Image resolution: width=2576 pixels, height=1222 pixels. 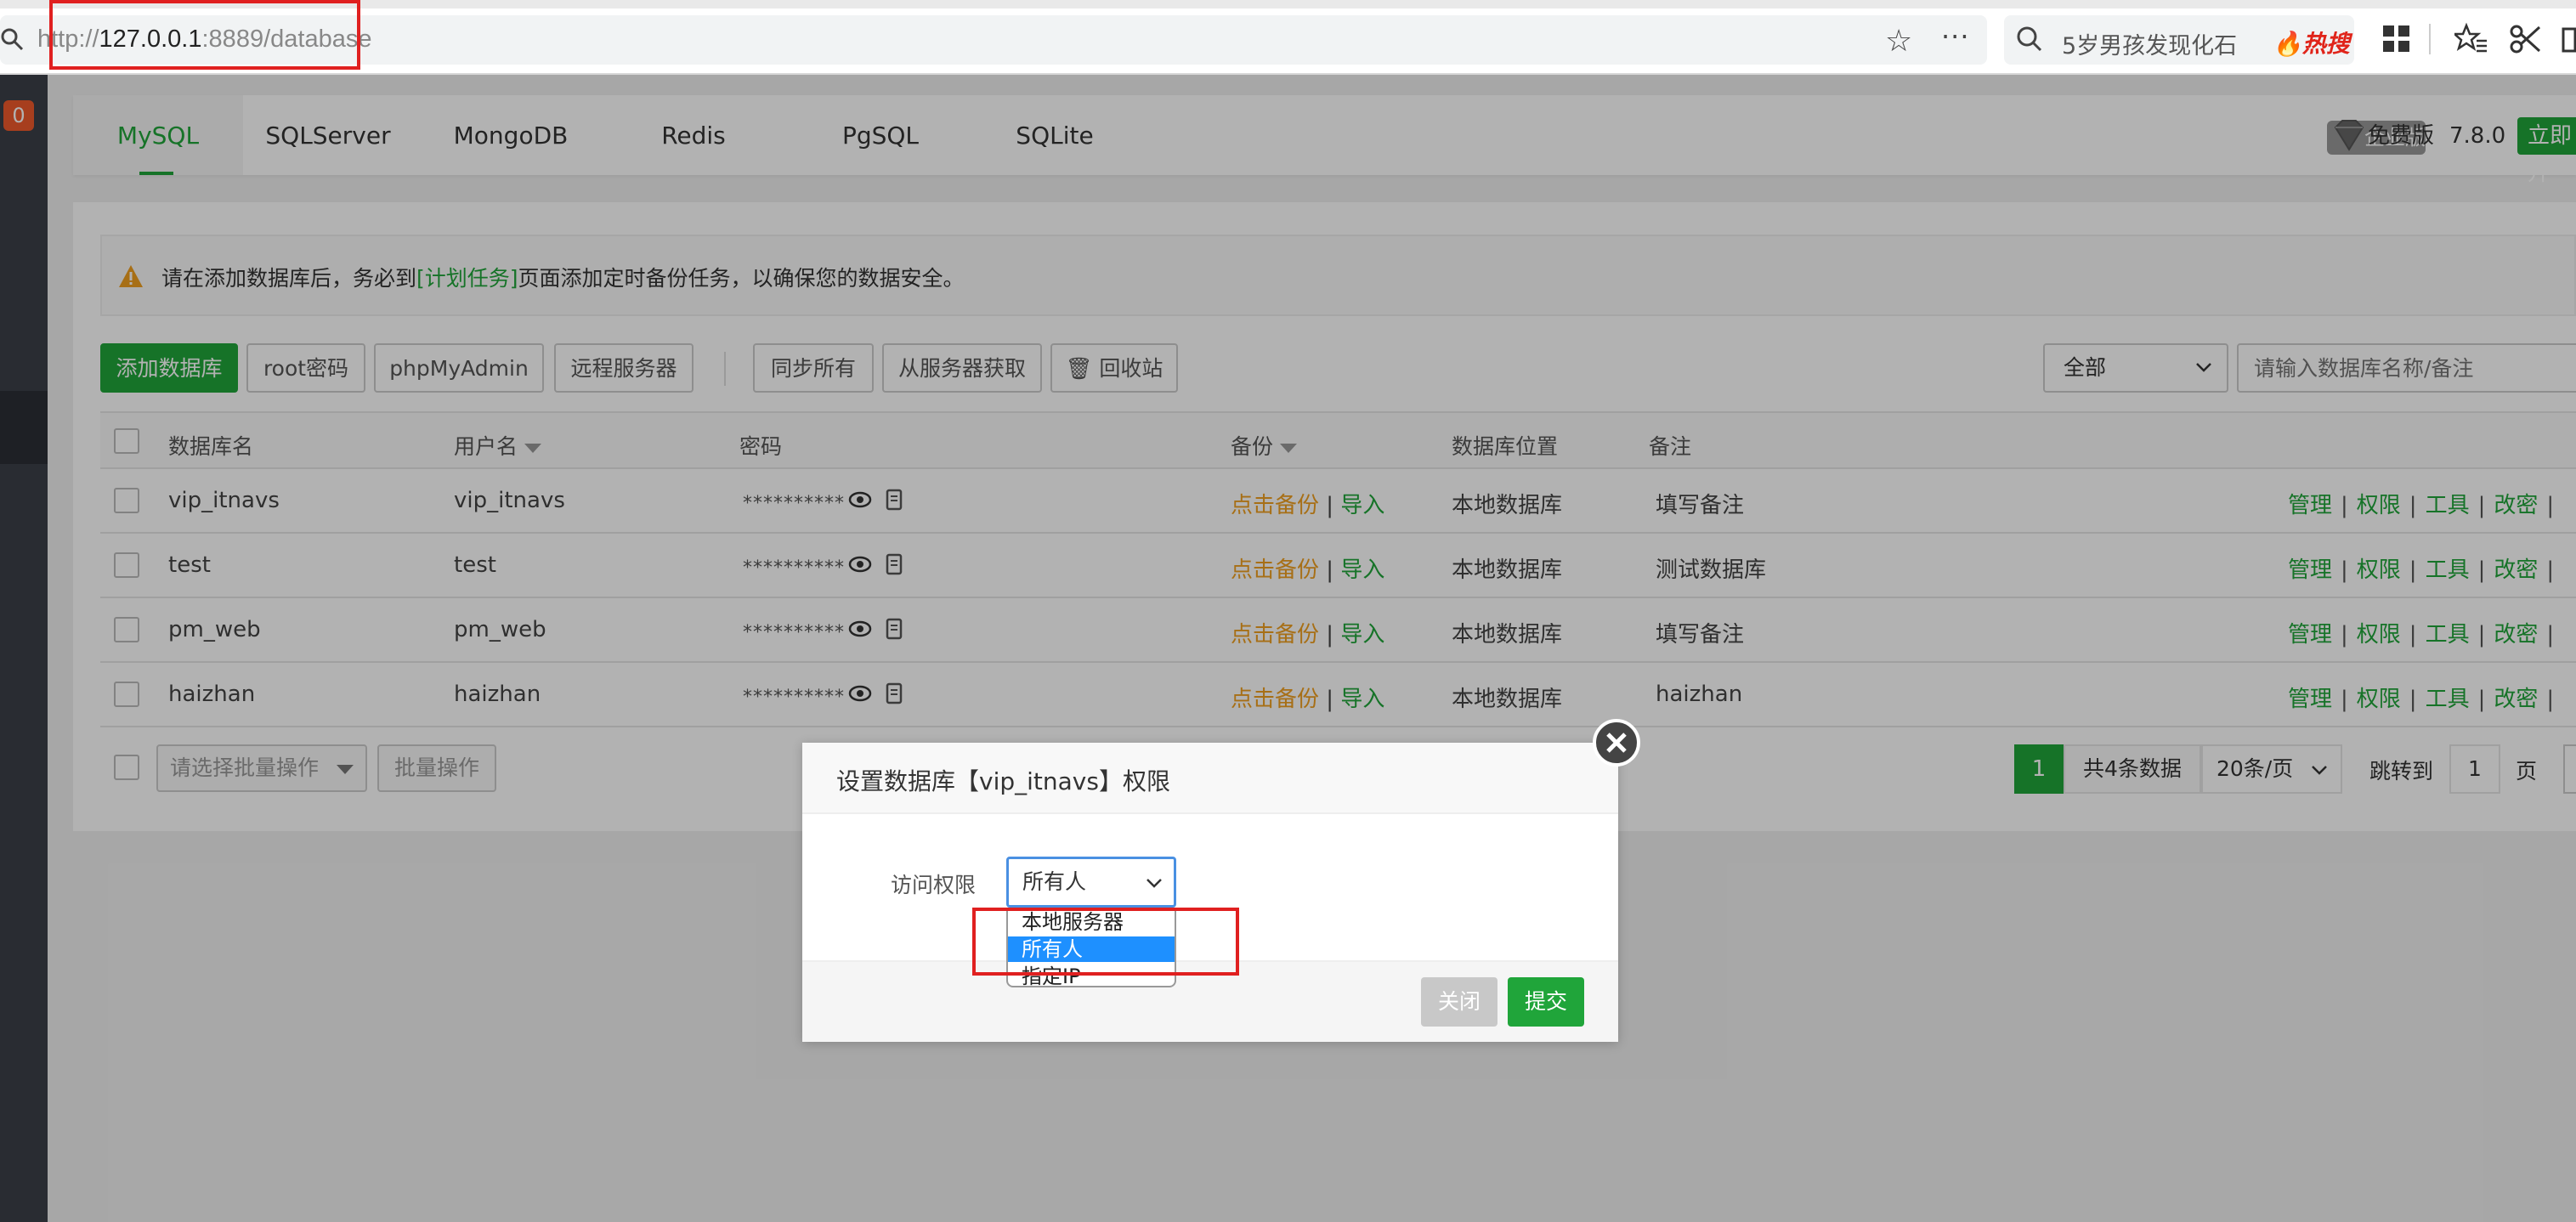 What do you see at coordinates (2471, 39) in the screenshot?
I see `favorites-icon` at bounding box center [2471, 39].